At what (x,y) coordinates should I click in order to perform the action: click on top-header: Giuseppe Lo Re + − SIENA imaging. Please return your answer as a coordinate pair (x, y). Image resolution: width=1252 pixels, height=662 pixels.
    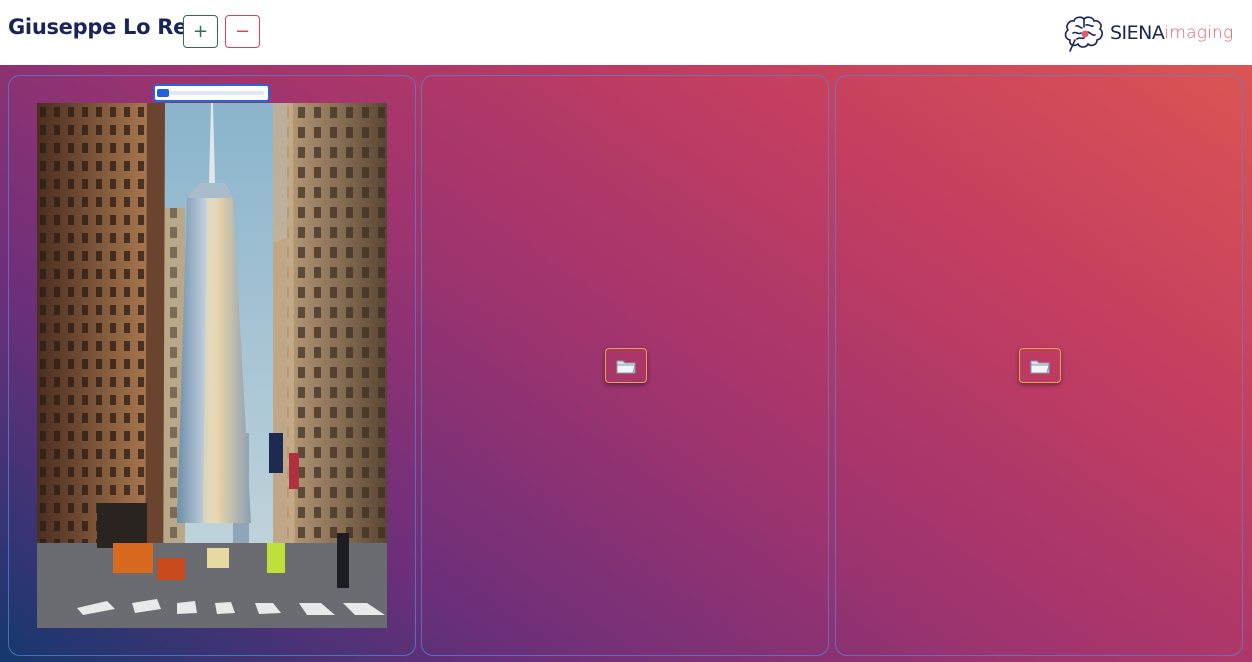
    Looking at the image, I should click on (626, 32).